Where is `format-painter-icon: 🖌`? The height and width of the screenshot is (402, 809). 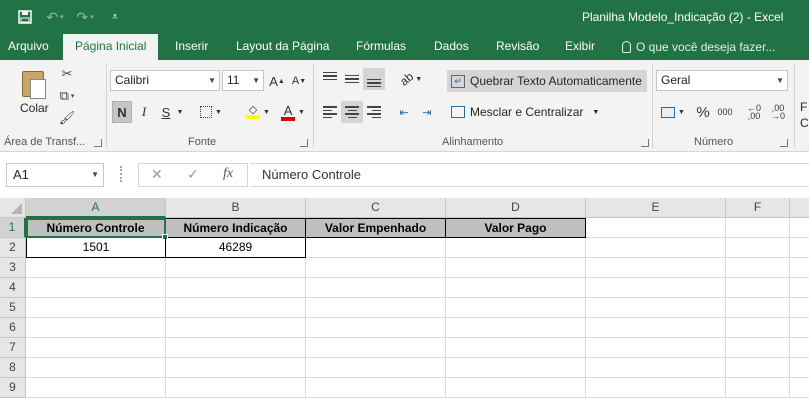
format-painter-icon: 🖌 is located at coordinates (67, 118).